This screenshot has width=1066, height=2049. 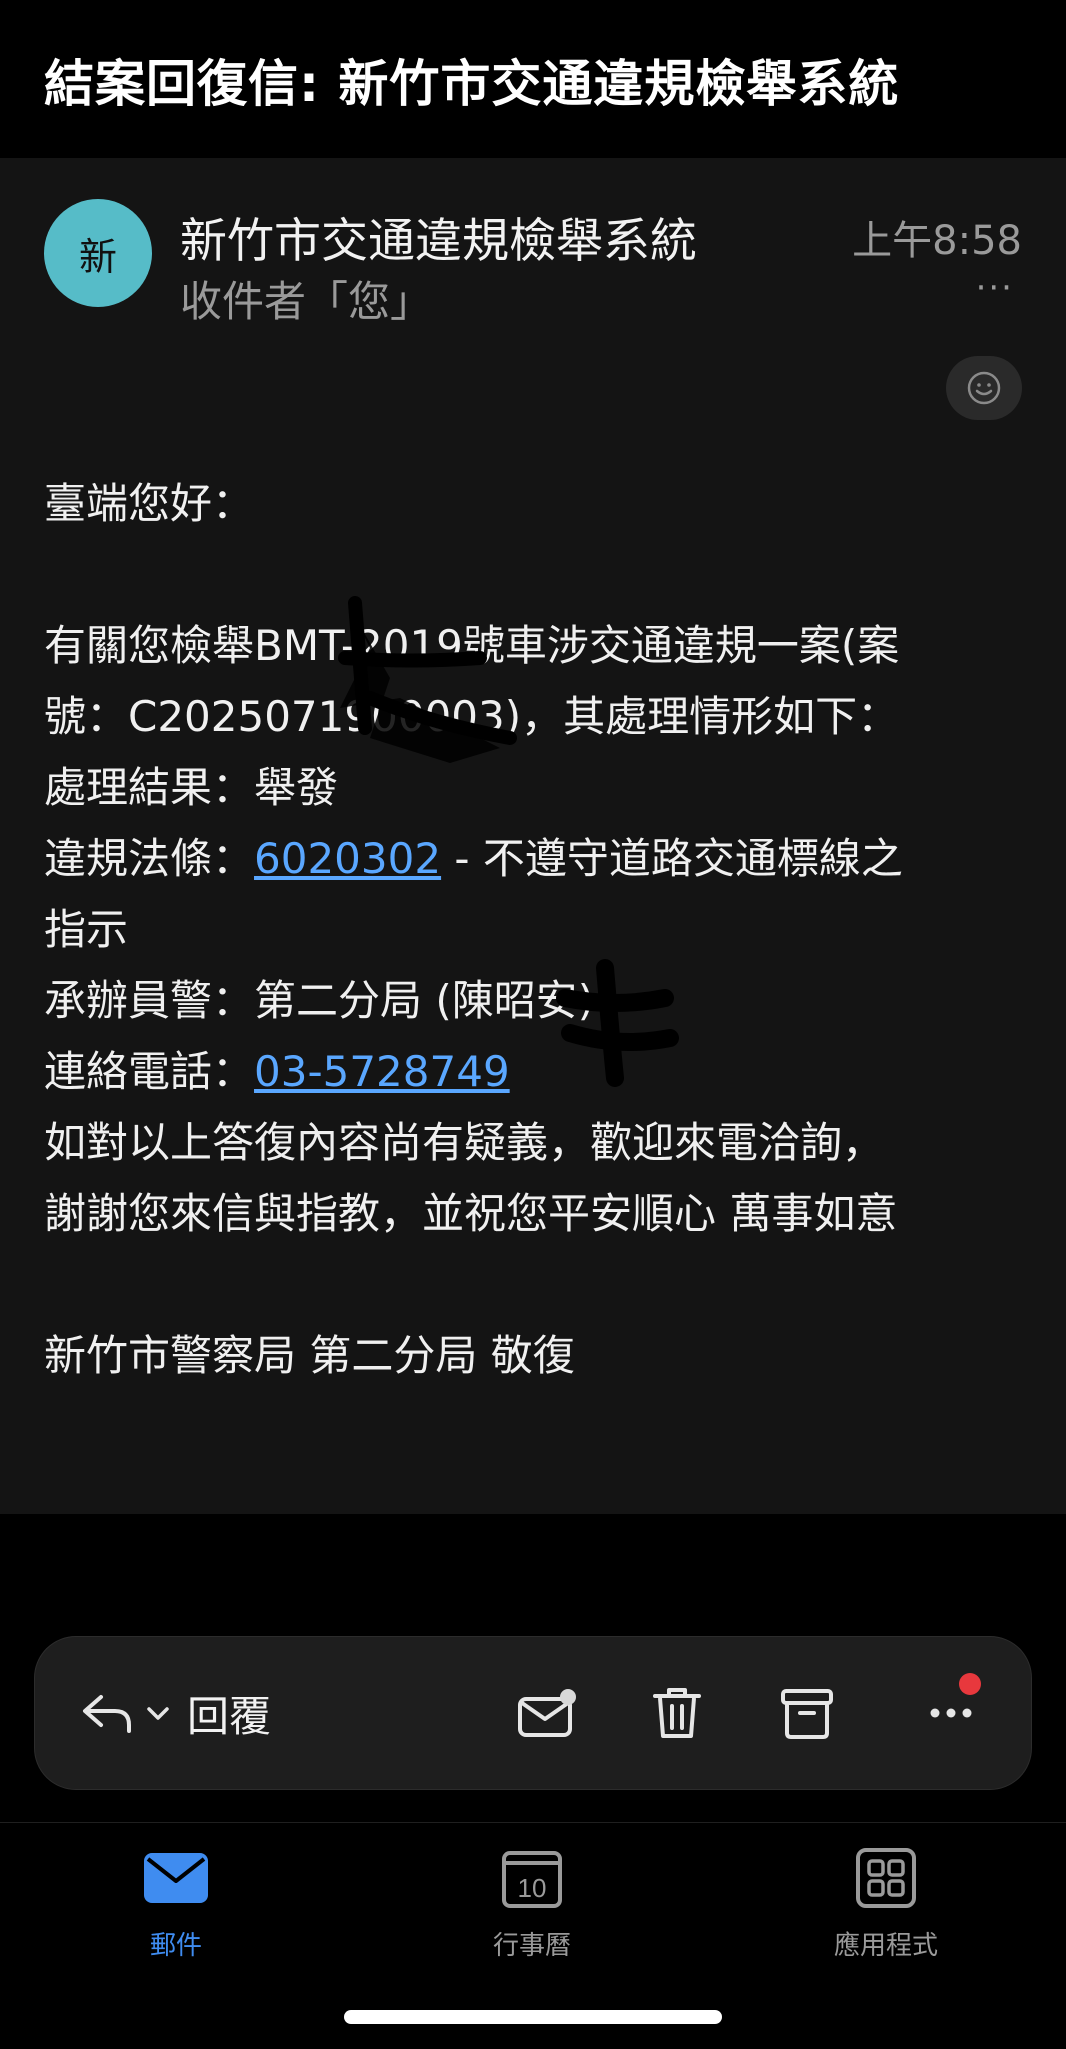 I want to click on calendar-icon: 10, so click(x=532, y=1879).